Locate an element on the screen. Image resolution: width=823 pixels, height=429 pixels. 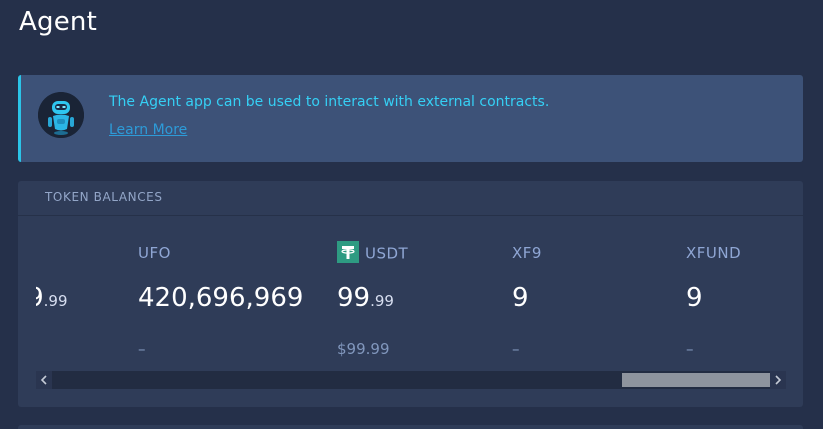
chevron-right-icon is located at coordinates (778, 380).